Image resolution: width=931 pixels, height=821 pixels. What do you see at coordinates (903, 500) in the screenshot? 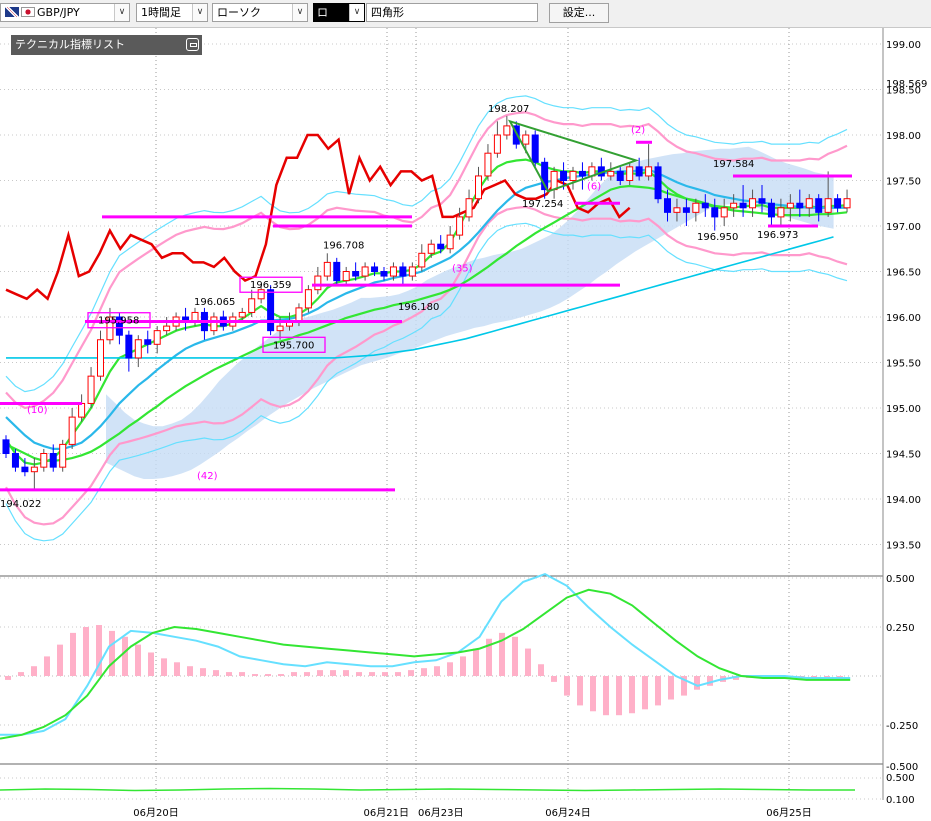
I see `price-tick-label: 194.00` at bounding box center [903, 500].